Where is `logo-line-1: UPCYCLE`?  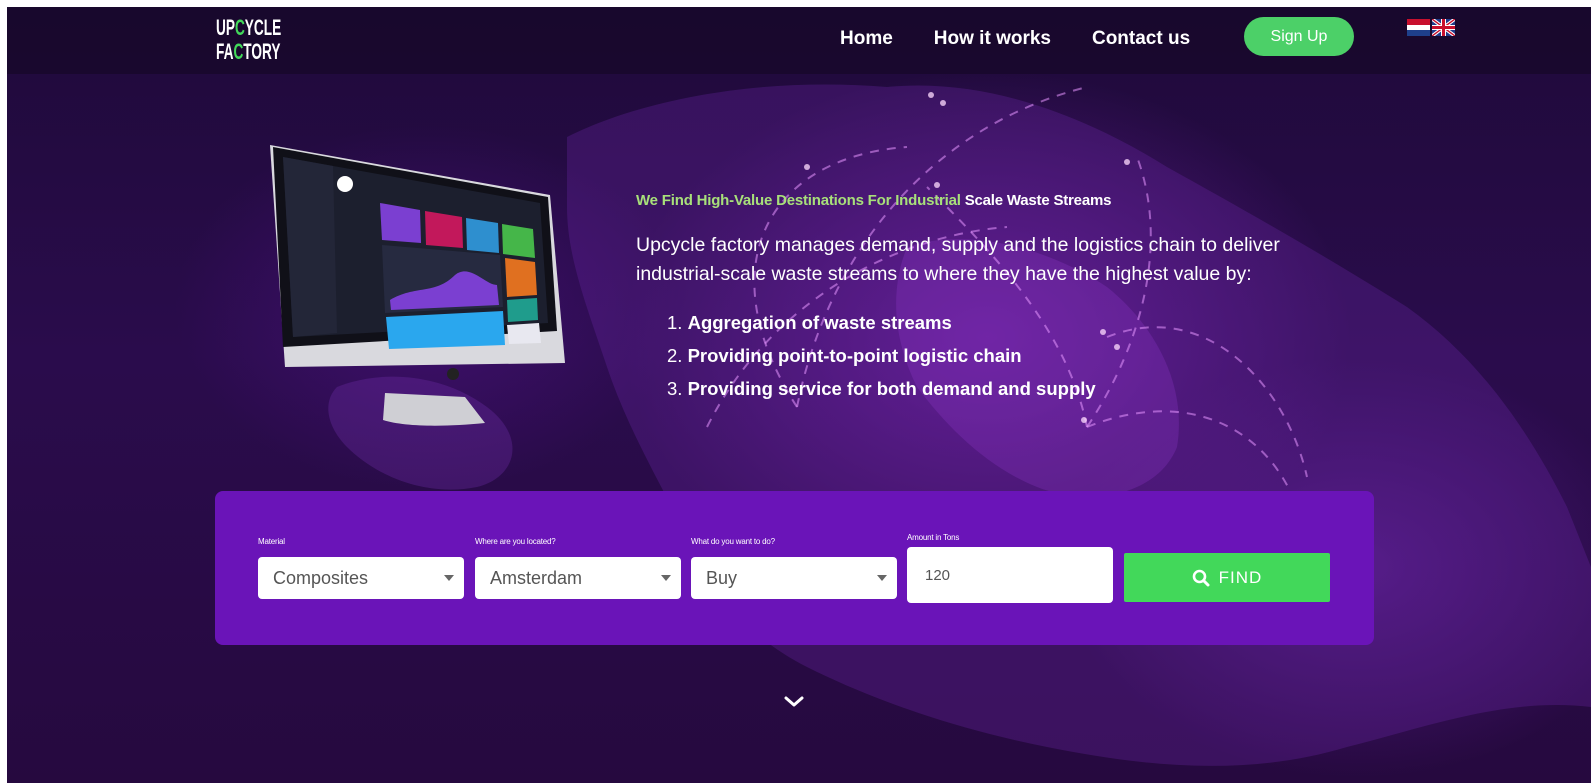 logo-line-1: UPCYCLE is located at coordinates (249, 27).